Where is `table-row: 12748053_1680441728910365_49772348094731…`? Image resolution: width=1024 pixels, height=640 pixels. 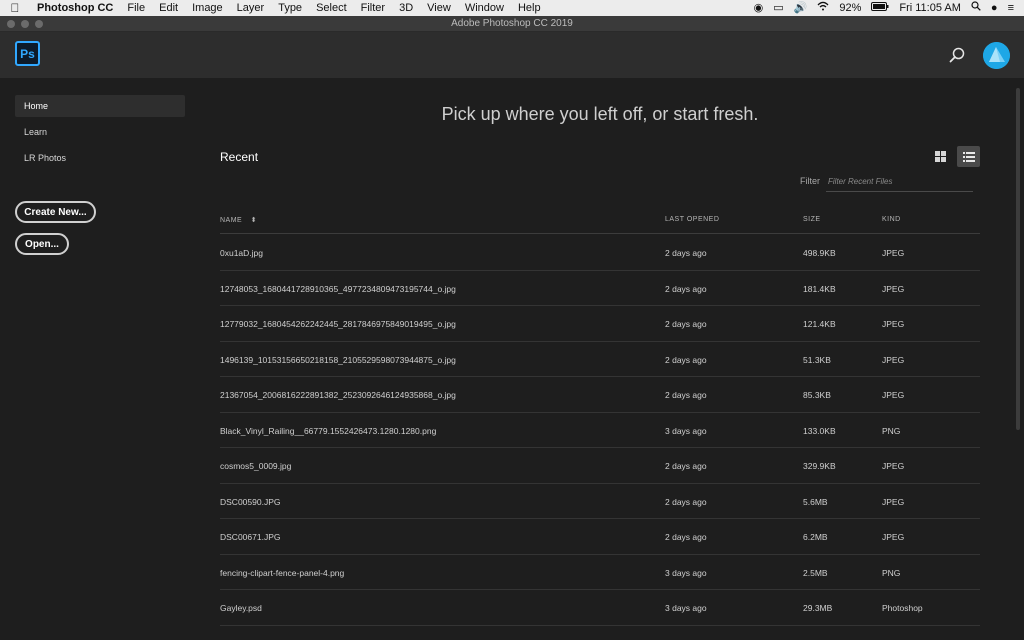 table-row: 12748053_1680441728910365_49772348094731… is located at coordinates (600, 288).